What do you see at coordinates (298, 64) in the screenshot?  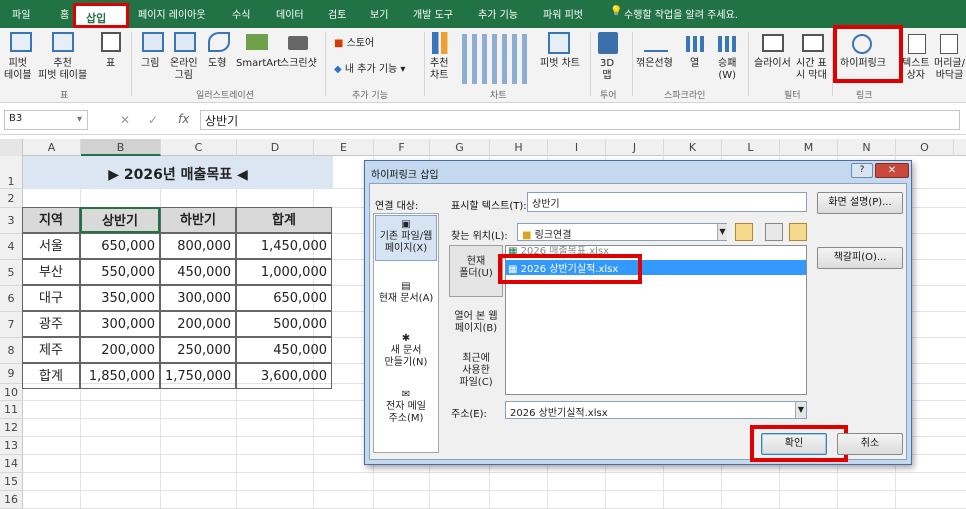 I see `screenshot-button: 스크린샷` at bounding box center [298, 64].